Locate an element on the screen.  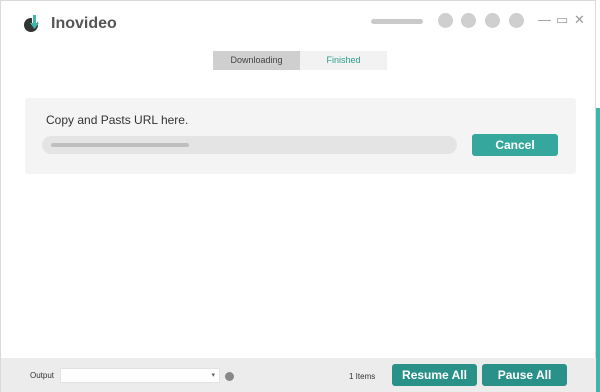
output-folder-select: ▾ is located at coordinates (140, 375).